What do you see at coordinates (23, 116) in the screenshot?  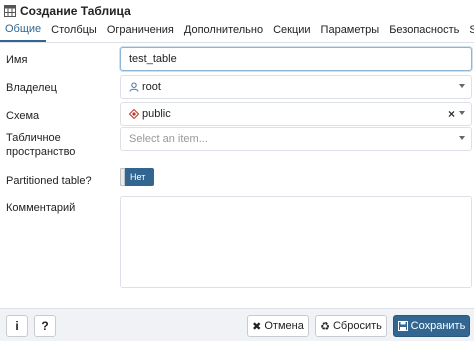 I see `schema-label: Схема` at bounding box center [23, 116].